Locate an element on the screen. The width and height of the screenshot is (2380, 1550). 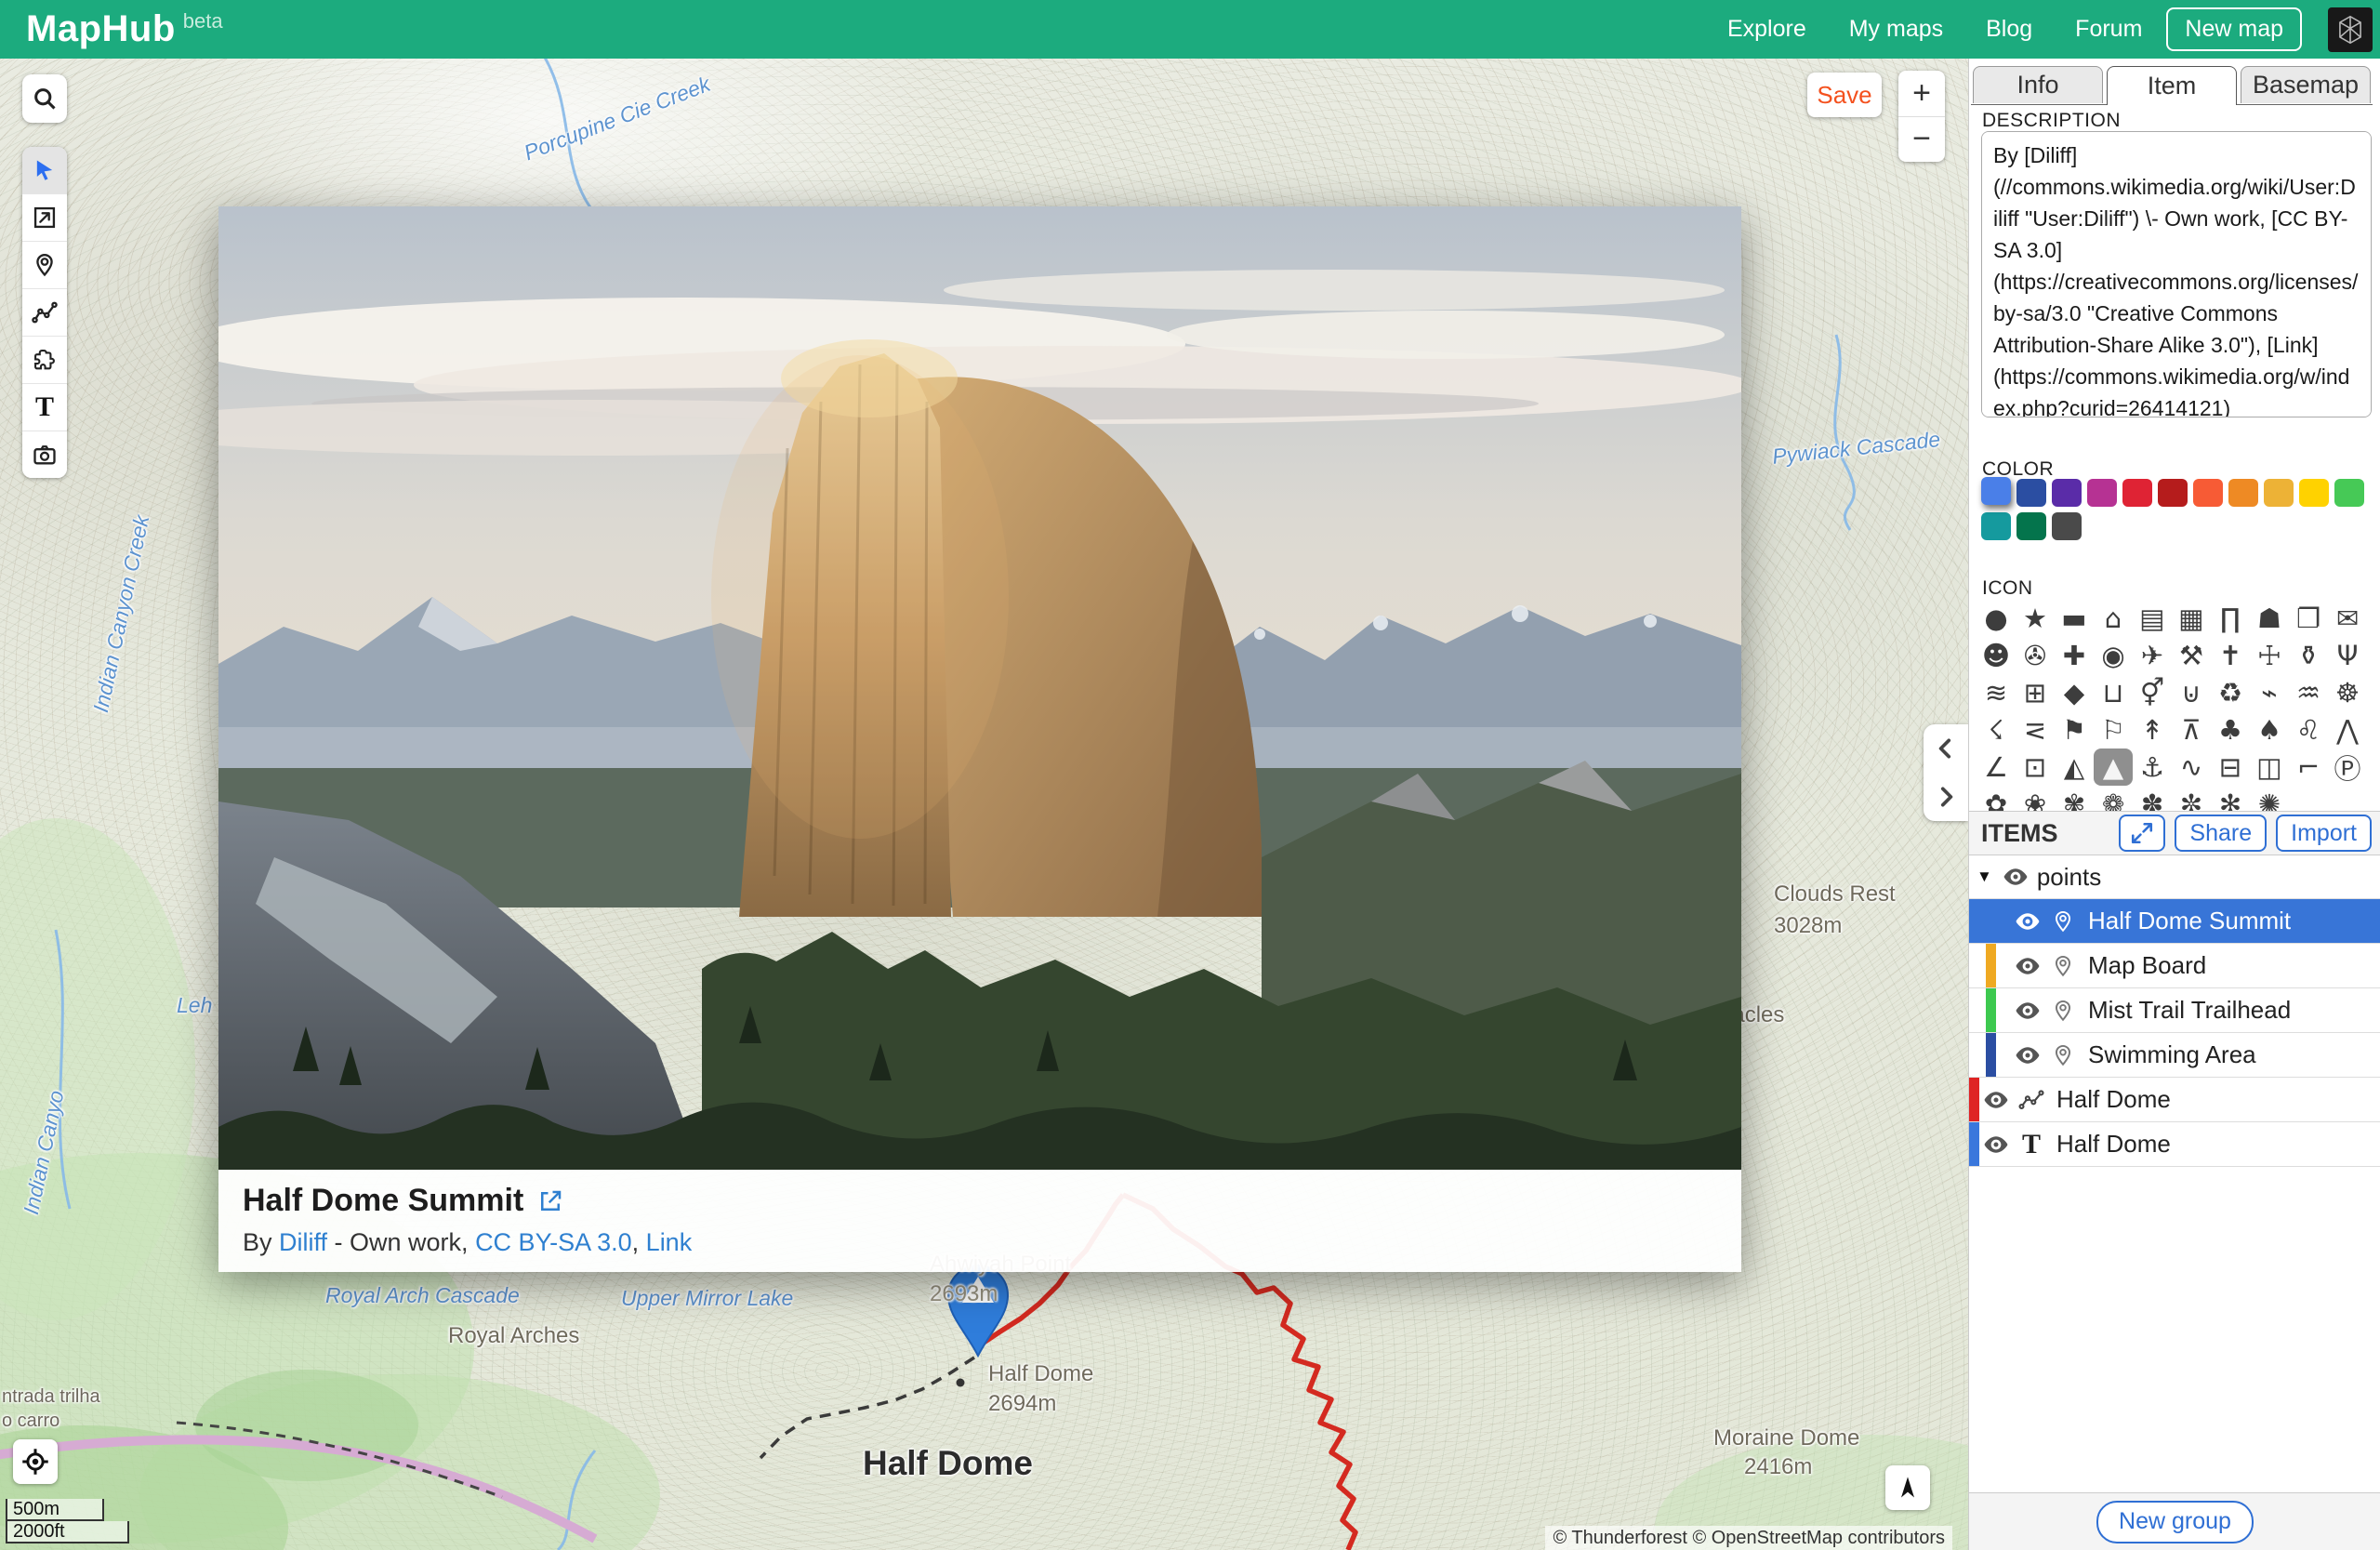
import-button: Import is located at coordinates (2324, 833).